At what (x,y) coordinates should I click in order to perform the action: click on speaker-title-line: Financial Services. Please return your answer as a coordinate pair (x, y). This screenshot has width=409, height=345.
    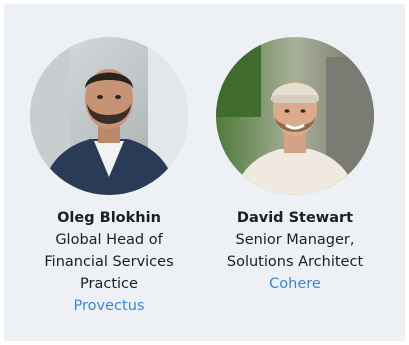
    Looking at the image, I should click on (109, 262).